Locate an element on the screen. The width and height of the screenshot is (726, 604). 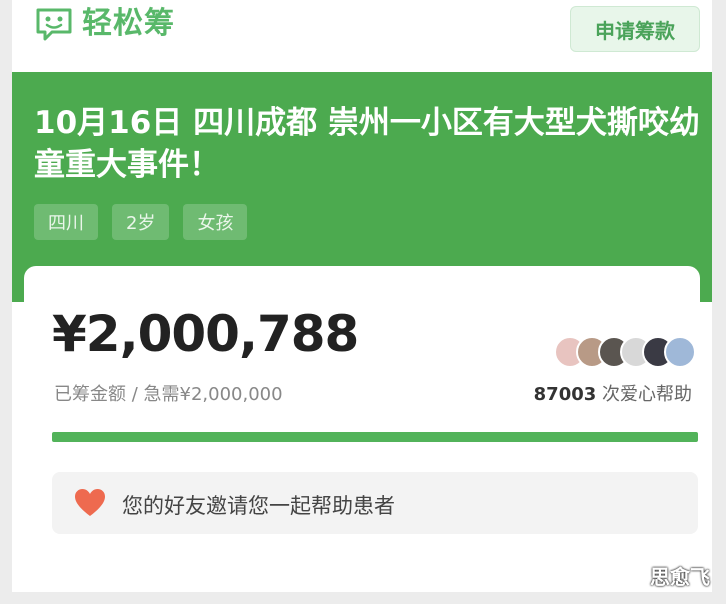
campaign-title: 10月16日 四川成都 崇州一小区有大型犬撕咬幼童重大事件！ is located at coordinates (367, 144).